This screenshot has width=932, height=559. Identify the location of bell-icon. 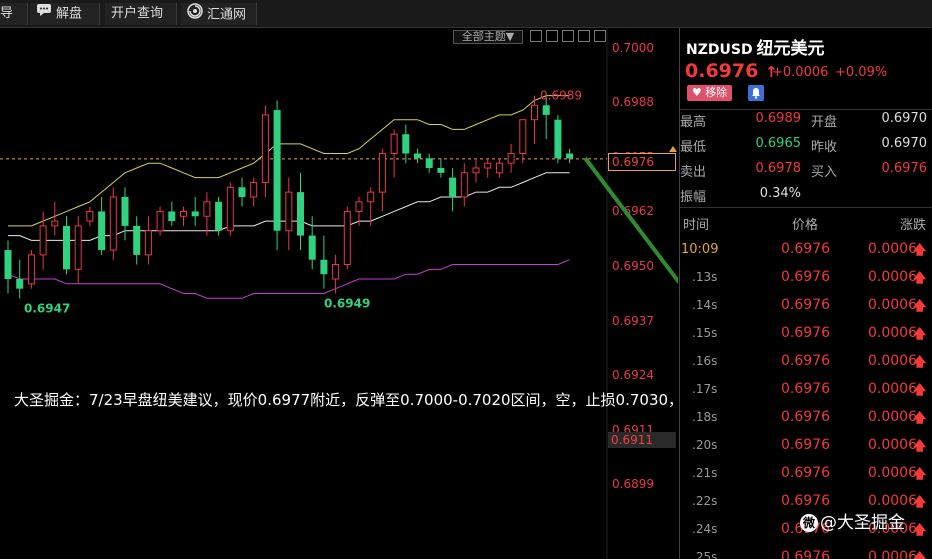
(756, 93).